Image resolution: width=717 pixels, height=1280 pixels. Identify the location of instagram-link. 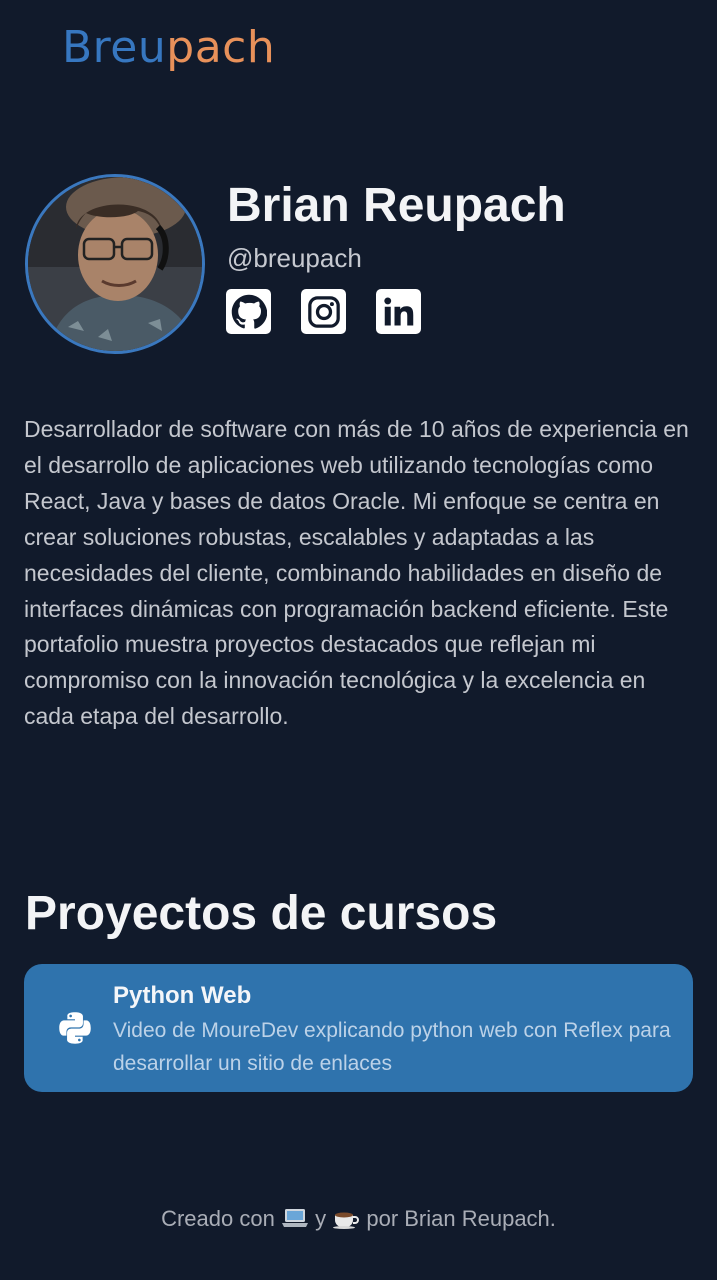
(323, 311).